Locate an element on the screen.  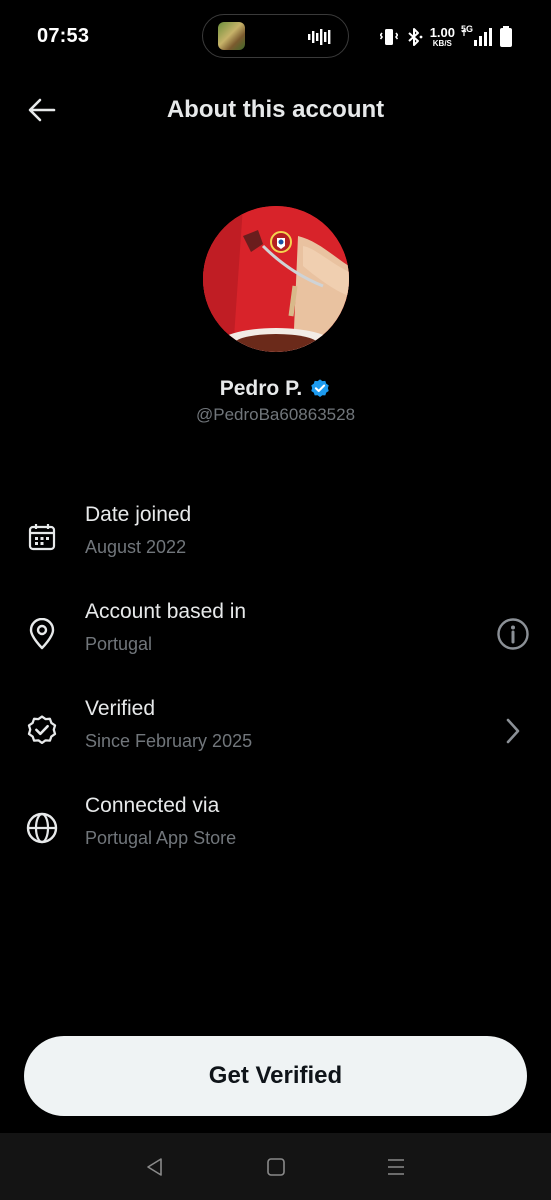
account-based-in-row: Account based in Portugal is located at coordinates (275, 640).